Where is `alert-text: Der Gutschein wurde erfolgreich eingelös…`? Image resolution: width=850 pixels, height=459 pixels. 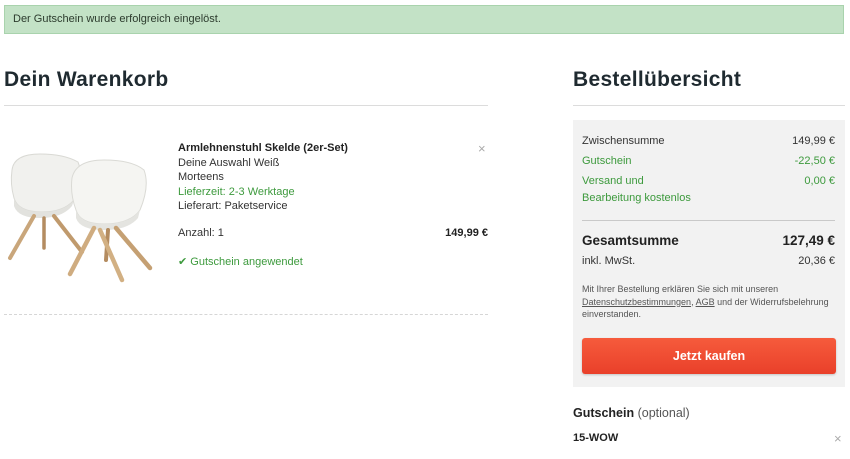
alert-text: Der Gutschein wurde erfolgreich eingelös… is located at coordinates (117, 19).